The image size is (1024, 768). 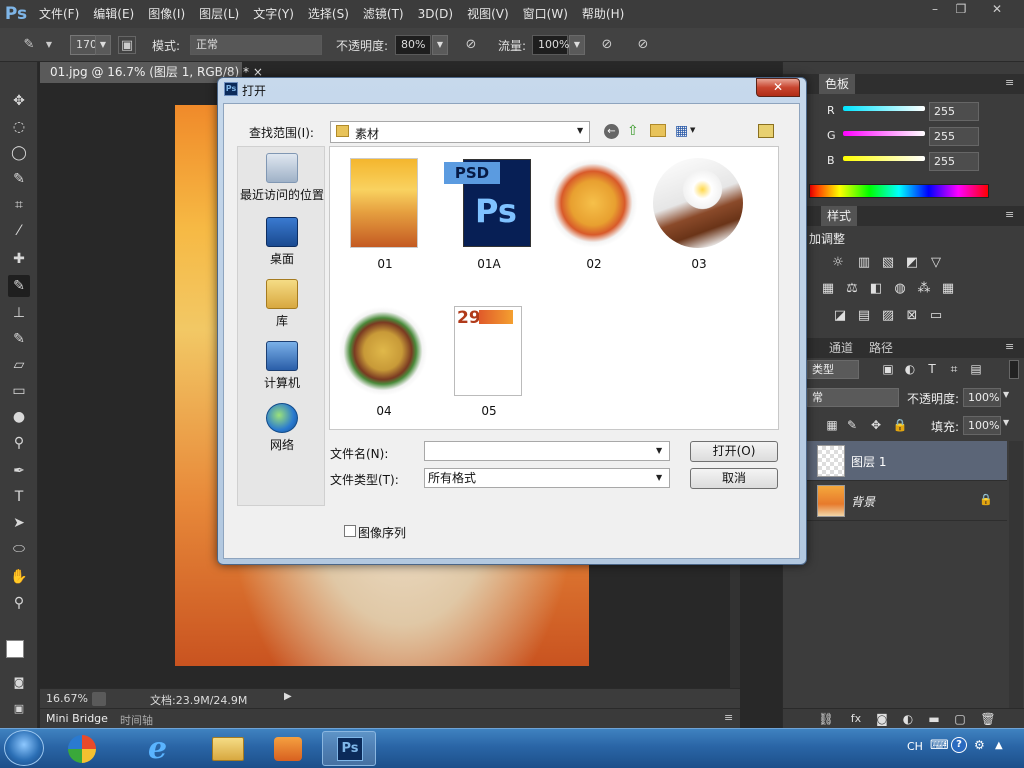 What do you see at coordinates (840, 316) in the screenshot?
I see `invert-icon: ◪` at bounding box center [840, 316].